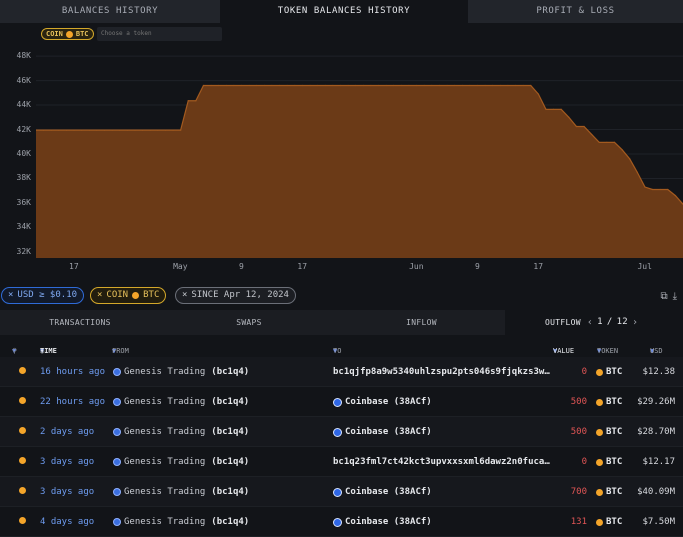 This screenshot has height=537, width=683. What do you see at coordinates (23, 251) in the screenshot?
I see `y-tick-label: 32K` at bounding box center [23, 251].